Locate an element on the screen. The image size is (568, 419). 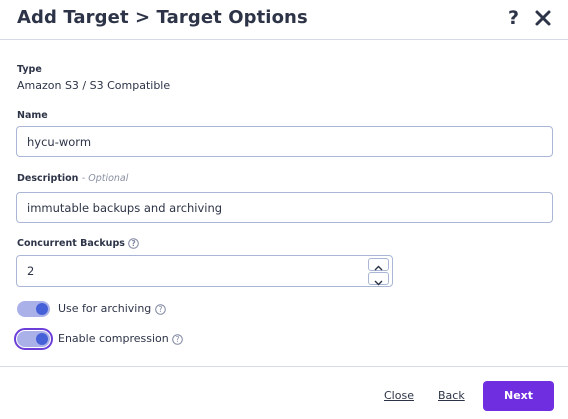
concurrent-backups-value: 2 is located at coordinates (30, 271).